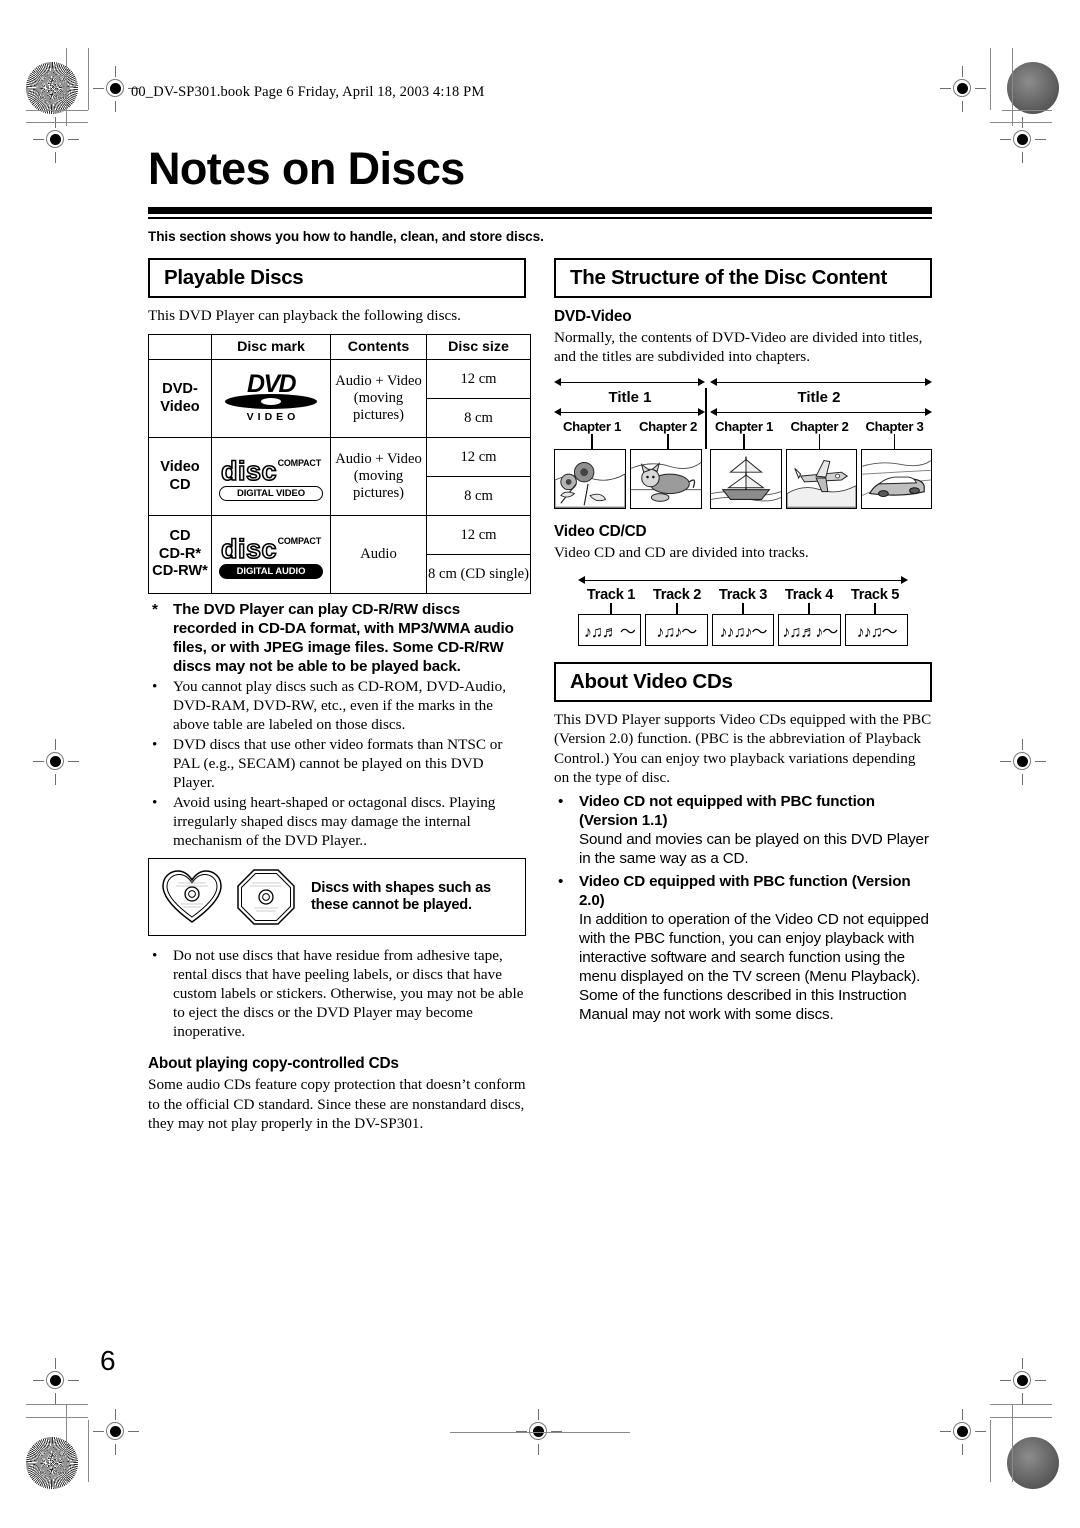  Describe the element at coordinates (991, 79) in the screenshot. I see `crop-line-right-inner` at that location.